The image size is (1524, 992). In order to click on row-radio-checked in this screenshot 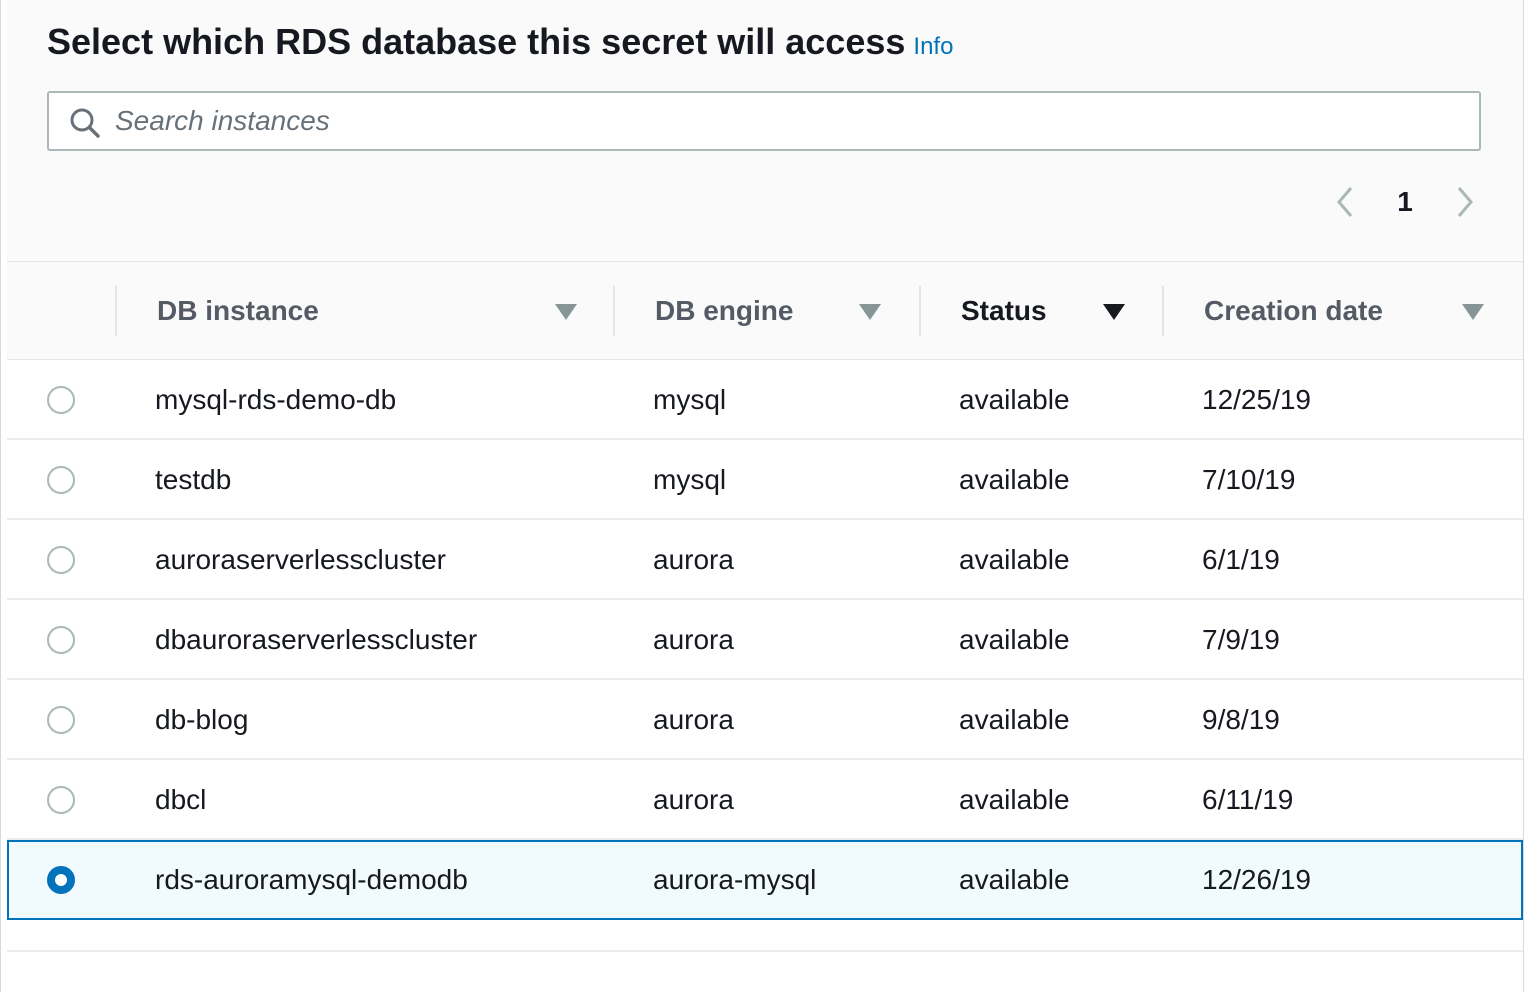, I will do `click(61, 880)`.